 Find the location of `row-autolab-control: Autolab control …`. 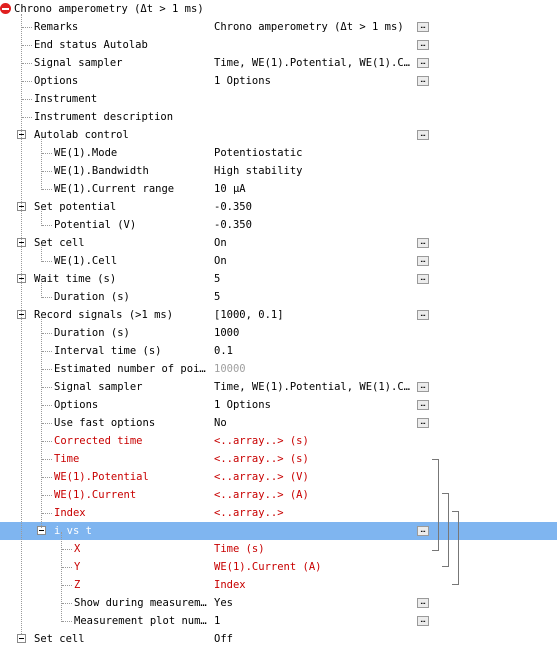

row-autolab-control: Autolab control … is located at coordinates (278, 135).